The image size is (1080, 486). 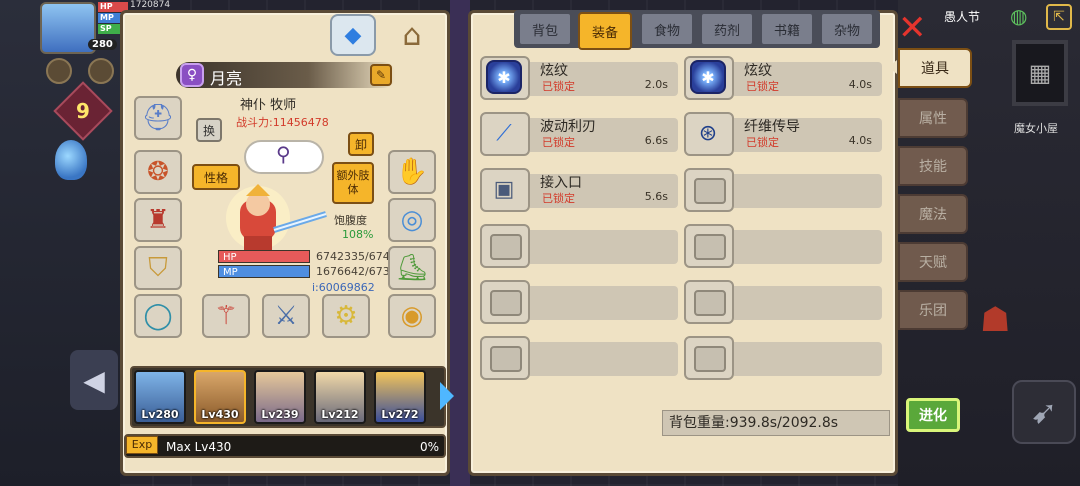 I want to click on equip-slot-boots: ⛸, so click(x=412, y=268).